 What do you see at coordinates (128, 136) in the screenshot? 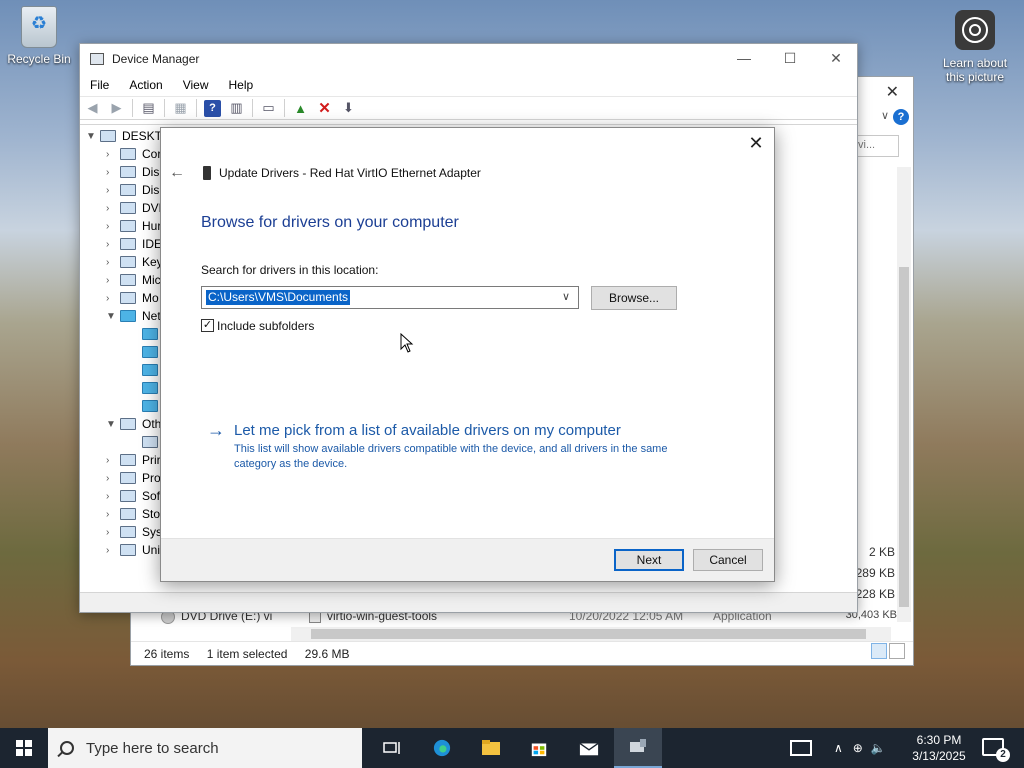
I see `tree-item-root: ▼ DESKTO` at bounding box center [128, 136].